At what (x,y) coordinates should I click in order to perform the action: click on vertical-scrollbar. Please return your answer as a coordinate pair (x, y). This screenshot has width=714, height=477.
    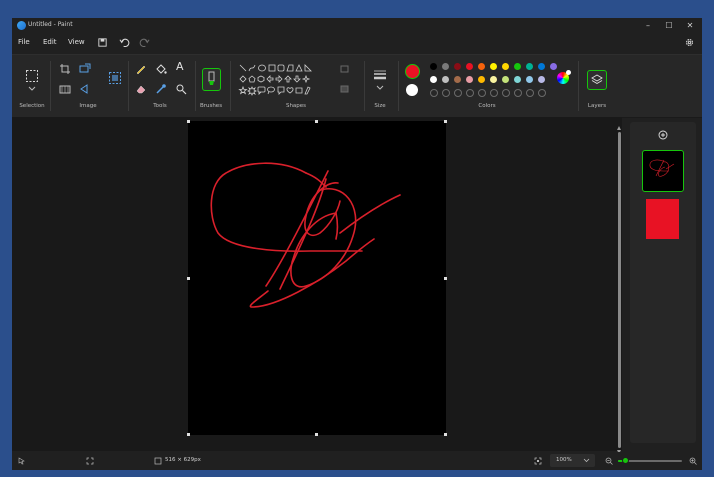
    Looking at the image, I should click on (619, 290).